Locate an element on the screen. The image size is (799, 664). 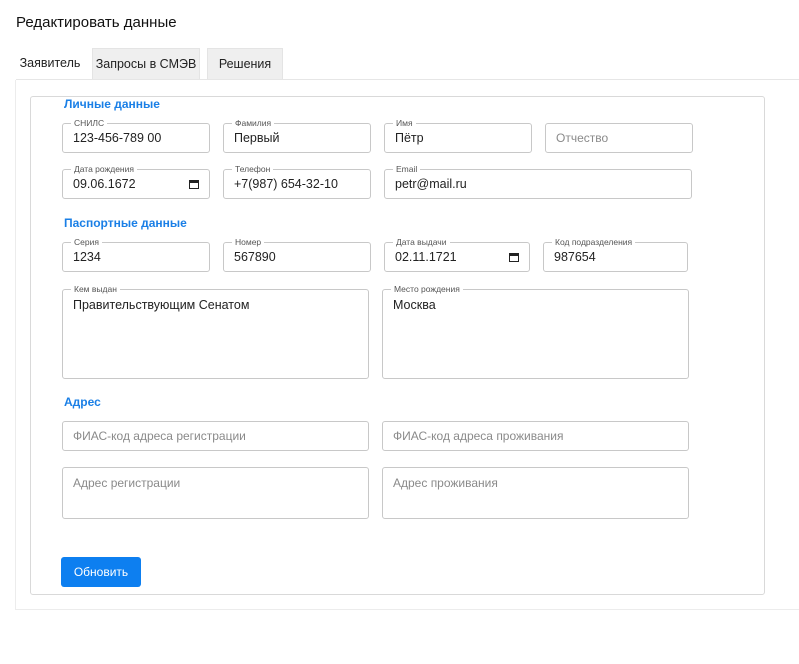
issue-date-field: Дата выдачи 02.11.1721 is located at coordinates (457, 254).